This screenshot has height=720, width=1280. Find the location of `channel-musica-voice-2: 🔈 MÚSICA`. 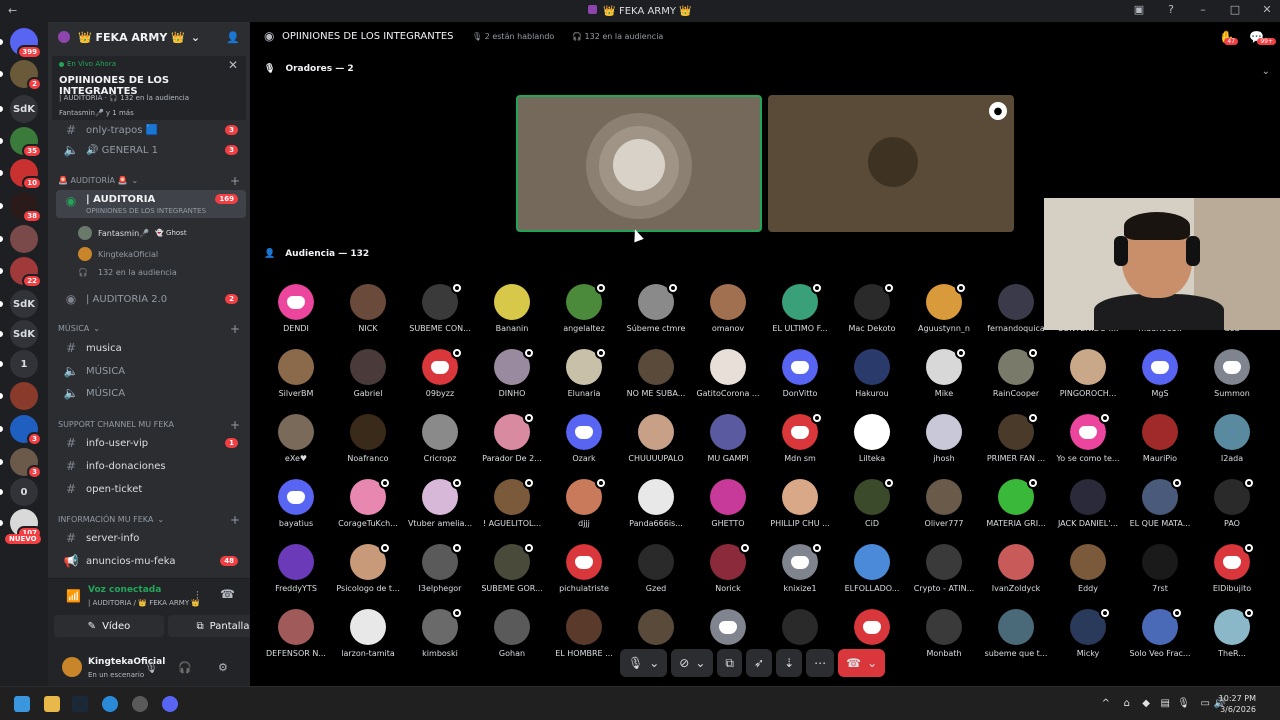

channel-musica-voice-2: 🔈 MÚSICA is located at coordinates (151, 393).